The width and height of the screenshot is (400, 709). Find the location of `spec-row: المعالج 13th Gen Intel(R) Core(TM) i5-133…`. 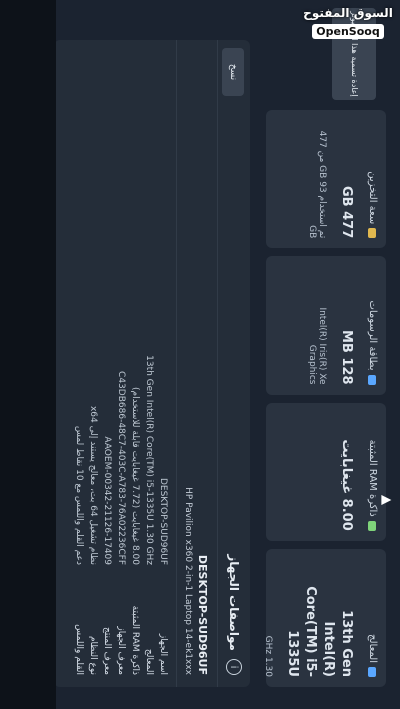

spec-row: المعالج 13th Gen Intel(R) Core(TM) i5-133… is located at coordinates (149, 363).